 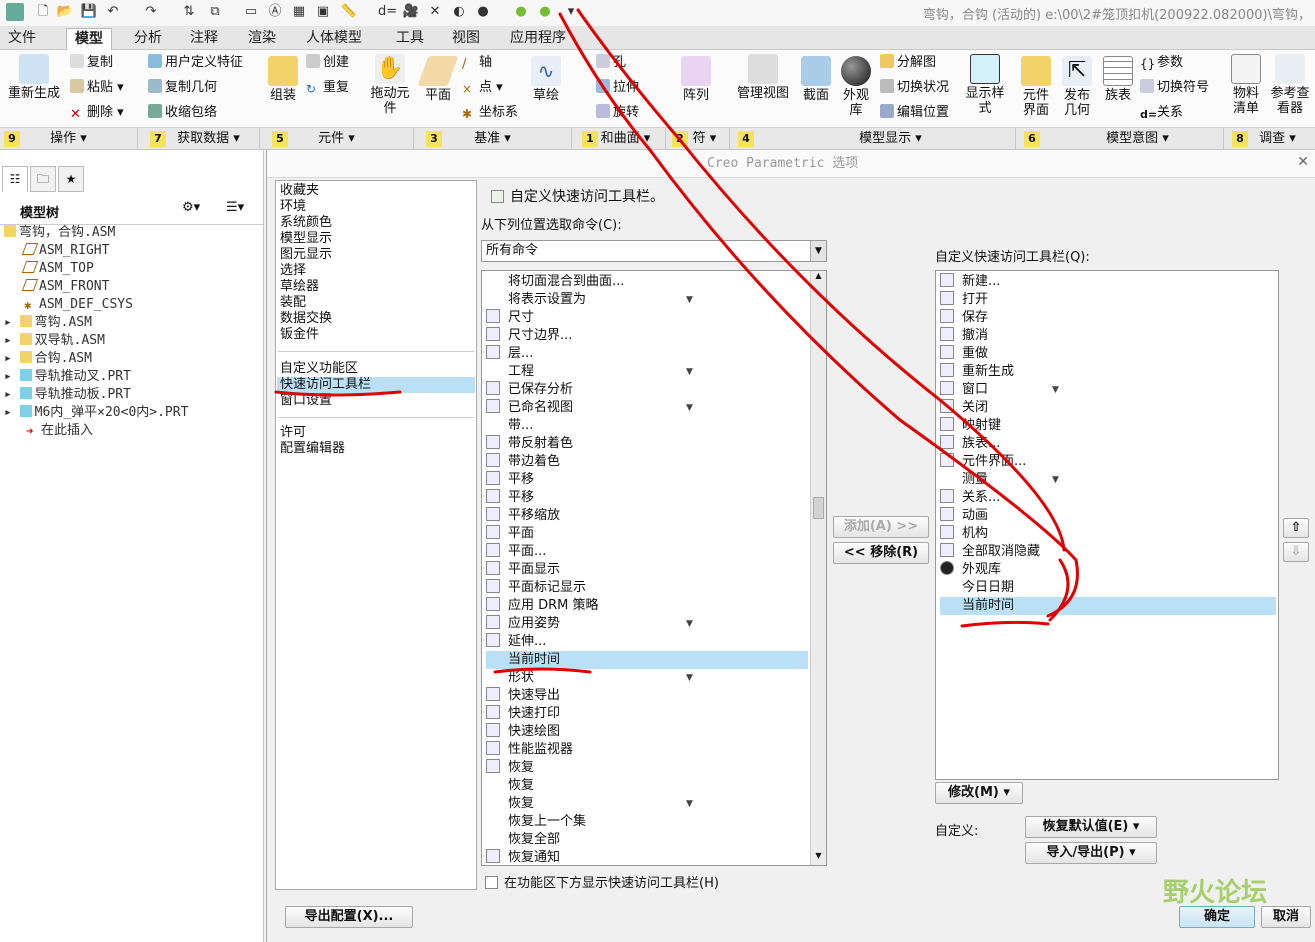 What do you see at coordinates (1296, 552) in the screenshot?
I see `move-down-button: ⇩` at bounding box center [1296, 552].